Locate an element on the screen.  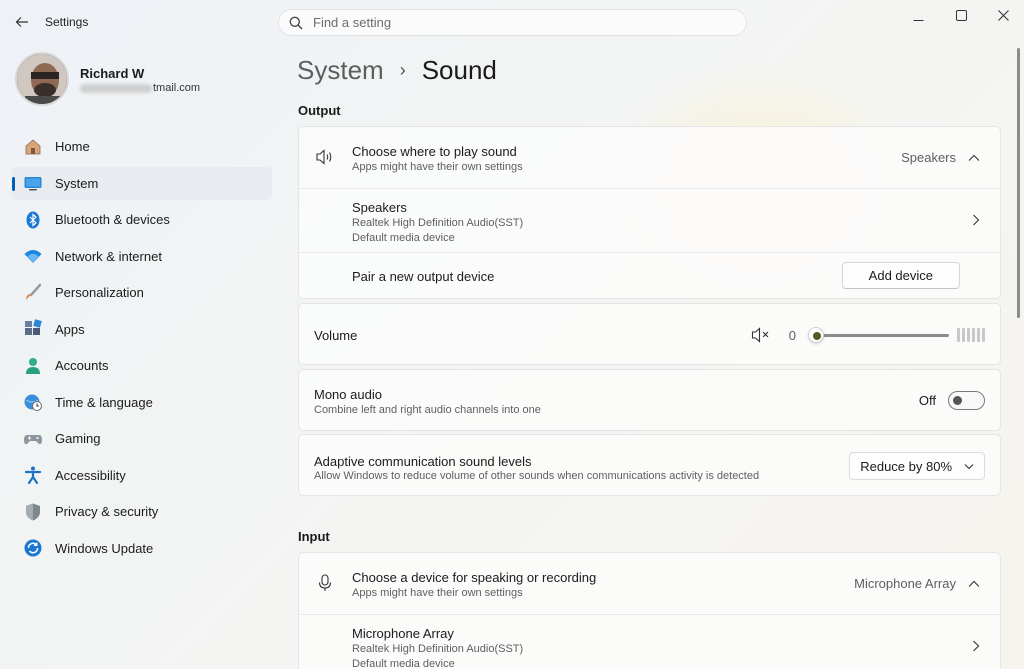
output-device-name: Speakers is located at coordinates (379, 207).